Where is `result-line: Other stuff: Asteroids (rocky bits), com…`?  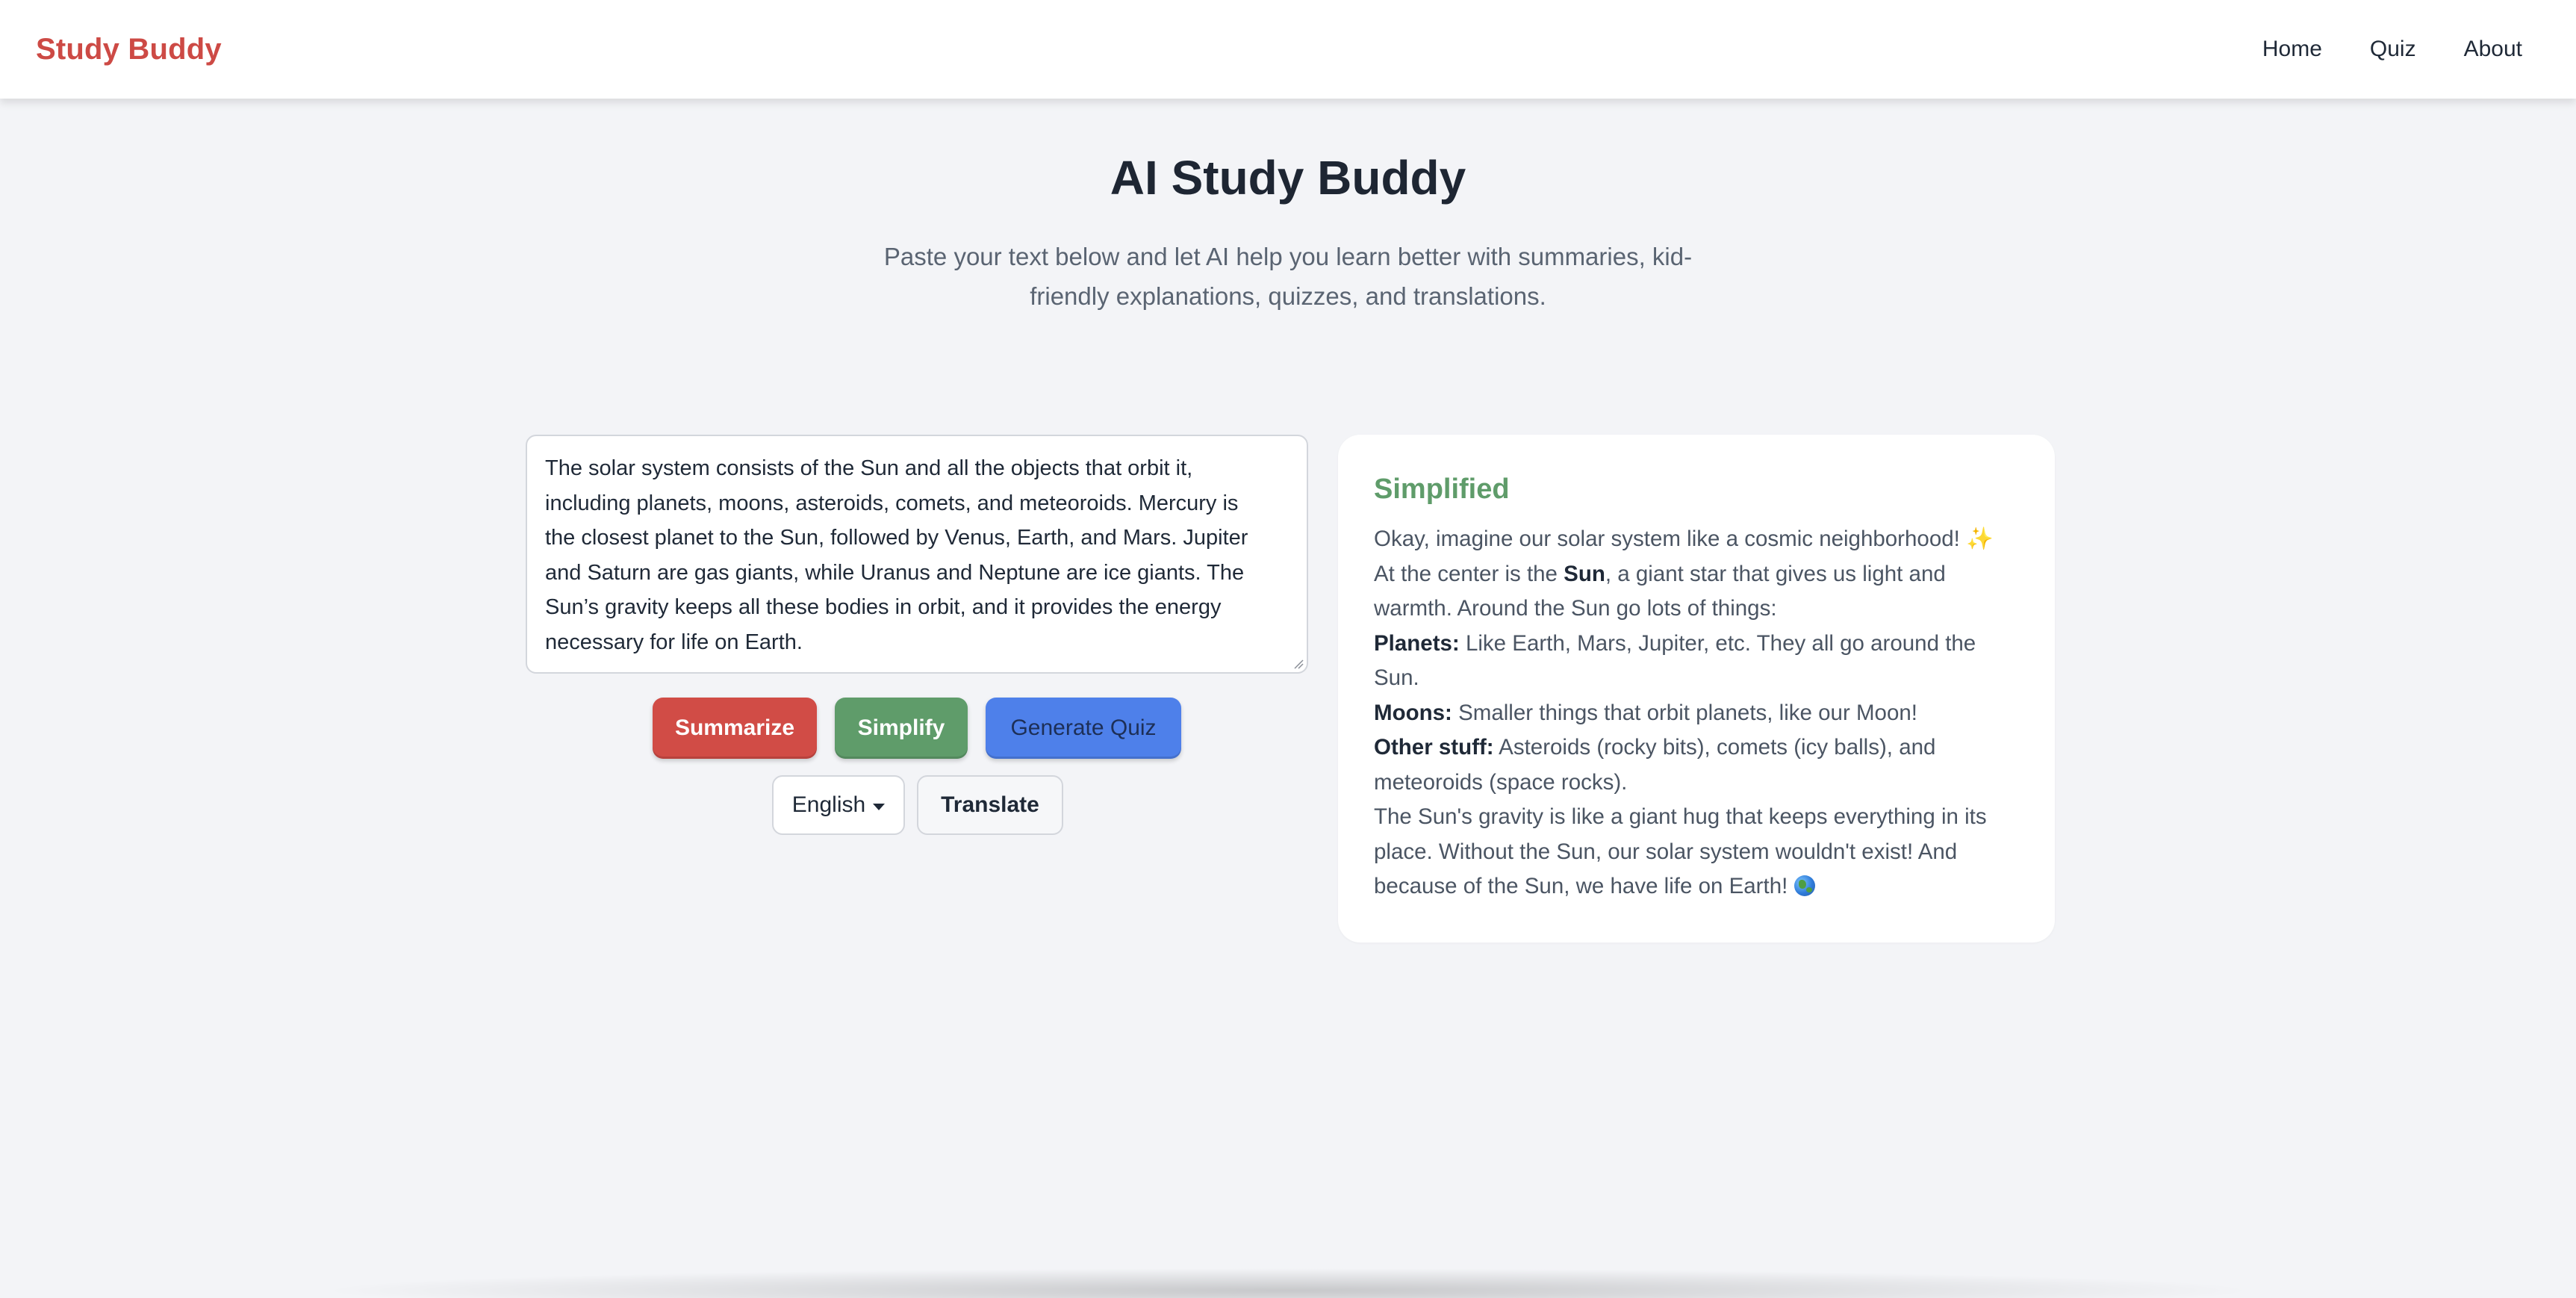
result-line: Other stuff: Asteroids (rocky bits), com… is located at coordinates (1696, 748).